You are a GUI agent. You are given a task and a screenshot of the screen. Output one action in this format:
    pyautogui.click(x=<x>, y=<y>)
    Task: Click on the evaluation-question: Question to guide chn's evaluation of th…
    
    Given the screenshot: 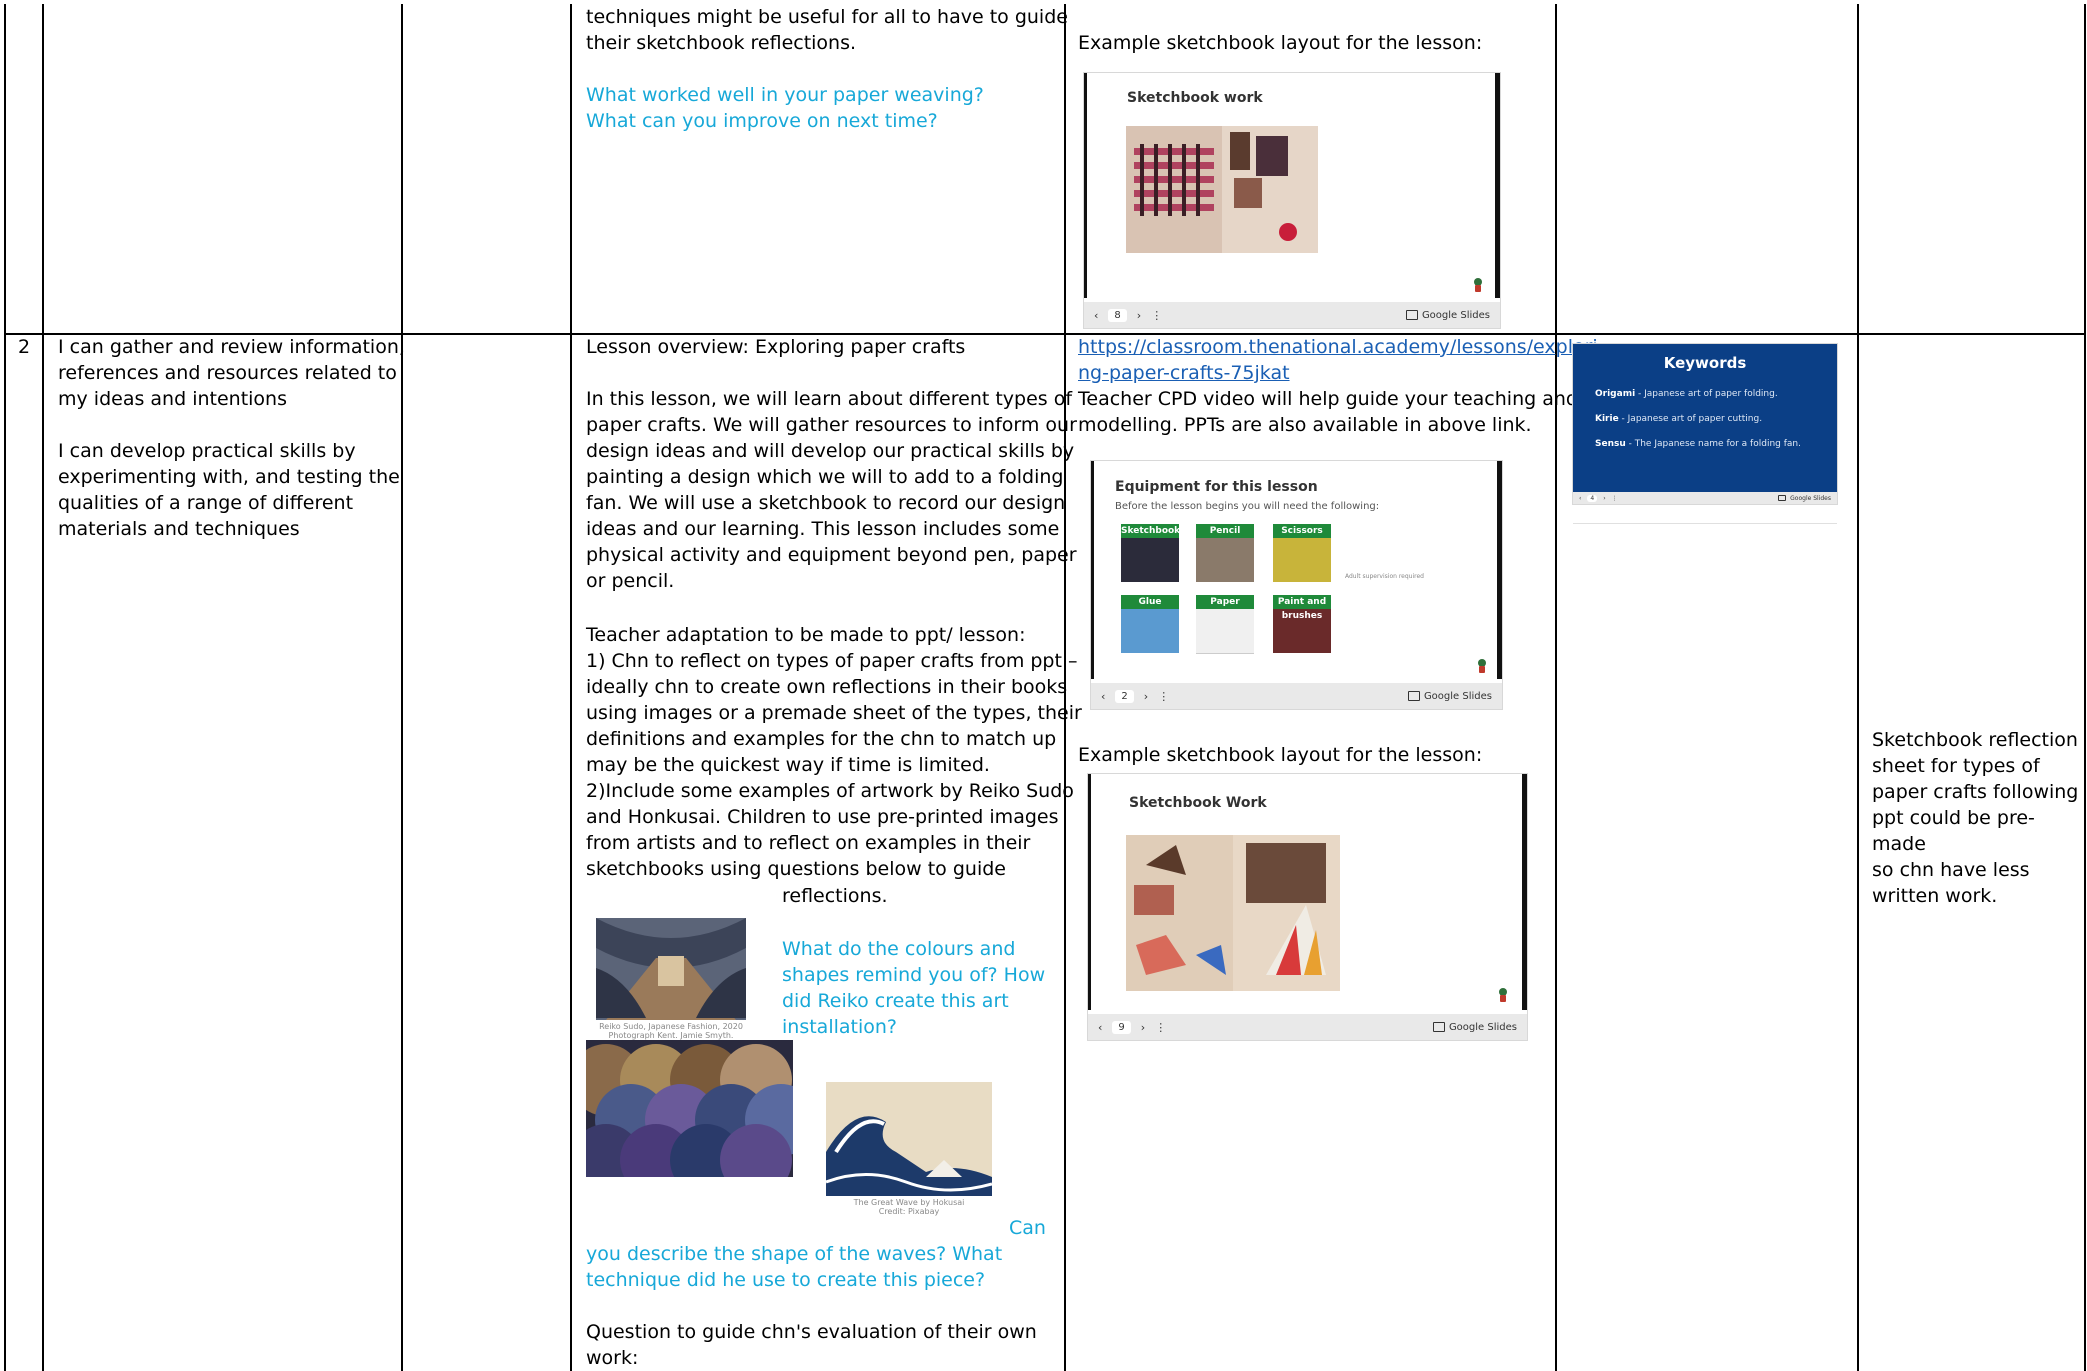 What is the action you would take?
    pyautogui.click(x=811, y=1345)
    